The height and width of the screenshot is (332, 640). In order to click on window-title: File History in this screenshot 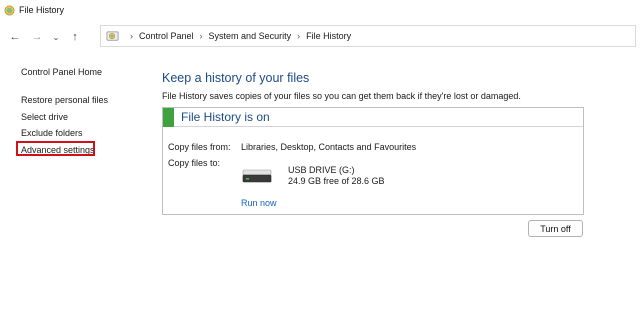, I will do `click(42, 10)`.